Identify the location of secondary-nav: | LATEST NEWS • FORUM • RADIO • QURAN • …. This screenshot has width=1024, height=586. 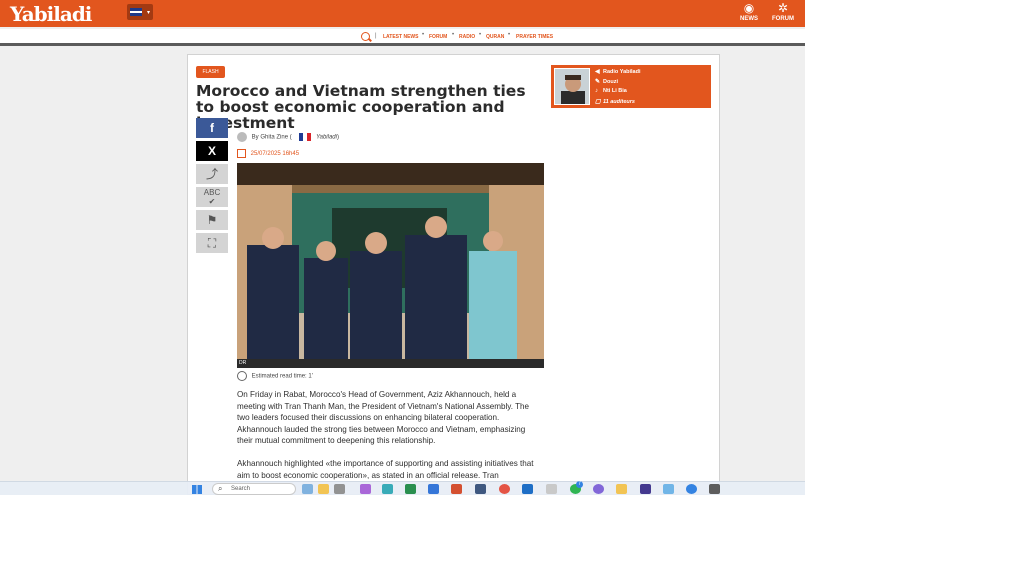
(402, 37).